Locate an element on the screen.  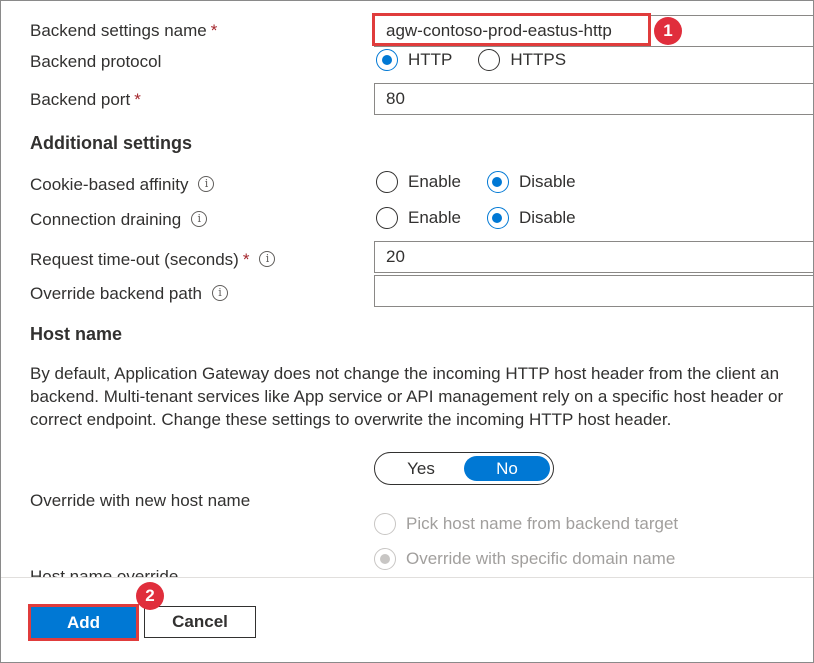
request-timeout-input: 20 is located at coordinates (593, 257).